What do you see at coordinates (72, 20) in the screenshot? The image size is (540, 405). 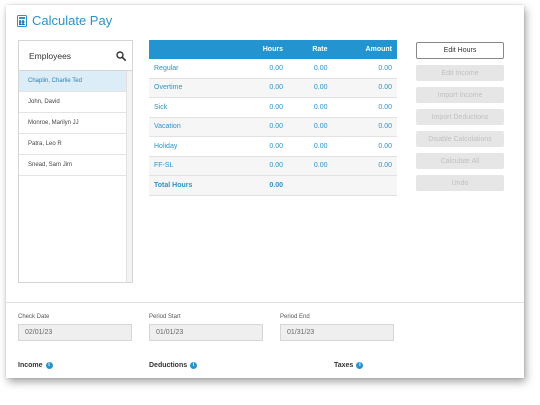 I see `page-title-text: Calculate Pay` at bounding box center [72, 20].